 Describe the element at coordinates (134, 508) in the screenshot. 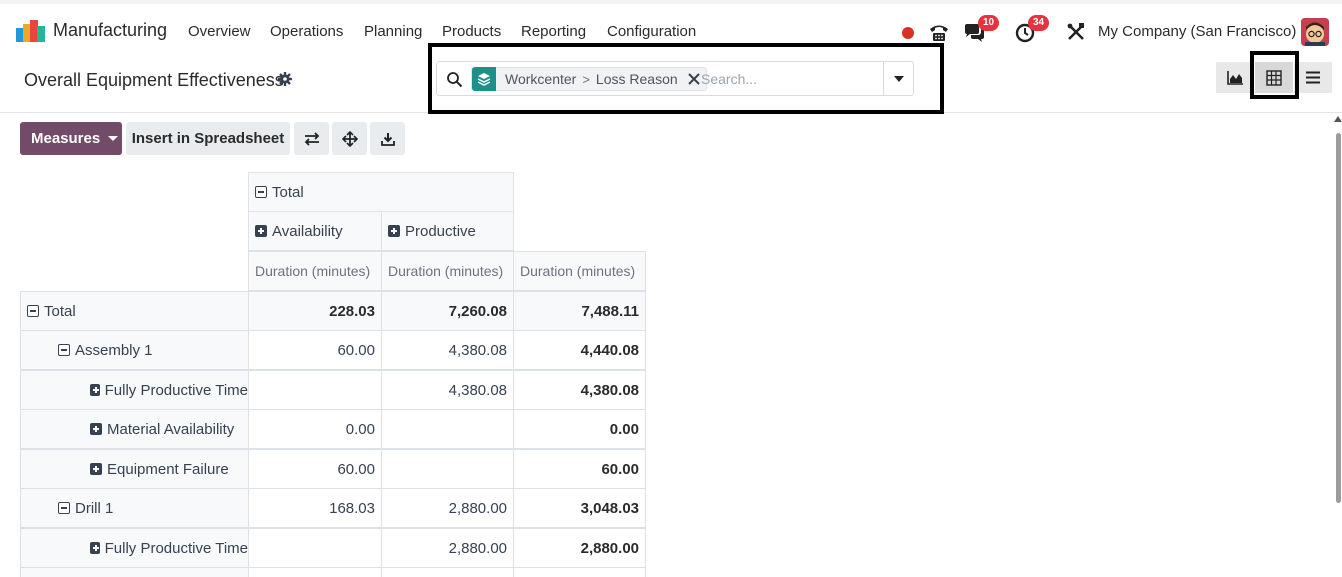

I see `row-header-drill-1: Drill 1` at that location.